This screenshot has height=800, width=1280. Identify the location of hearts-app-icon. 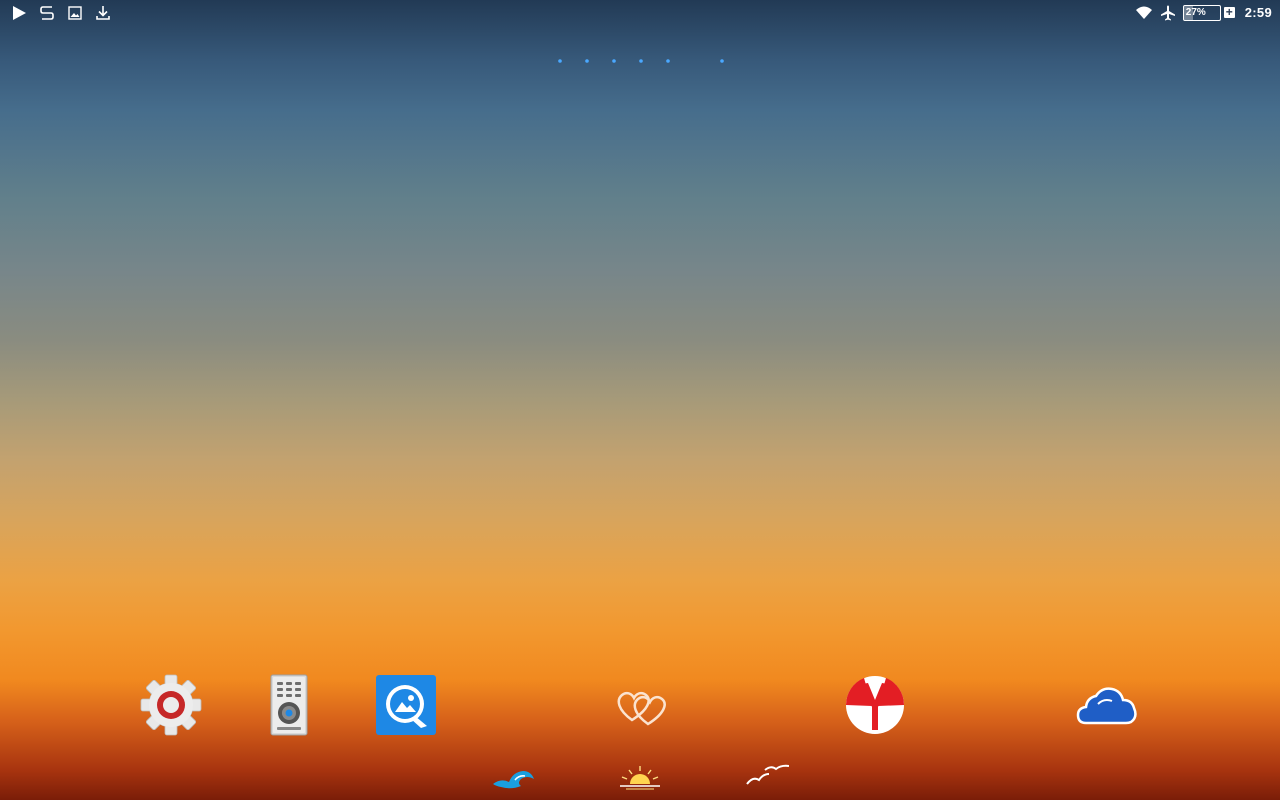
(641, 705).